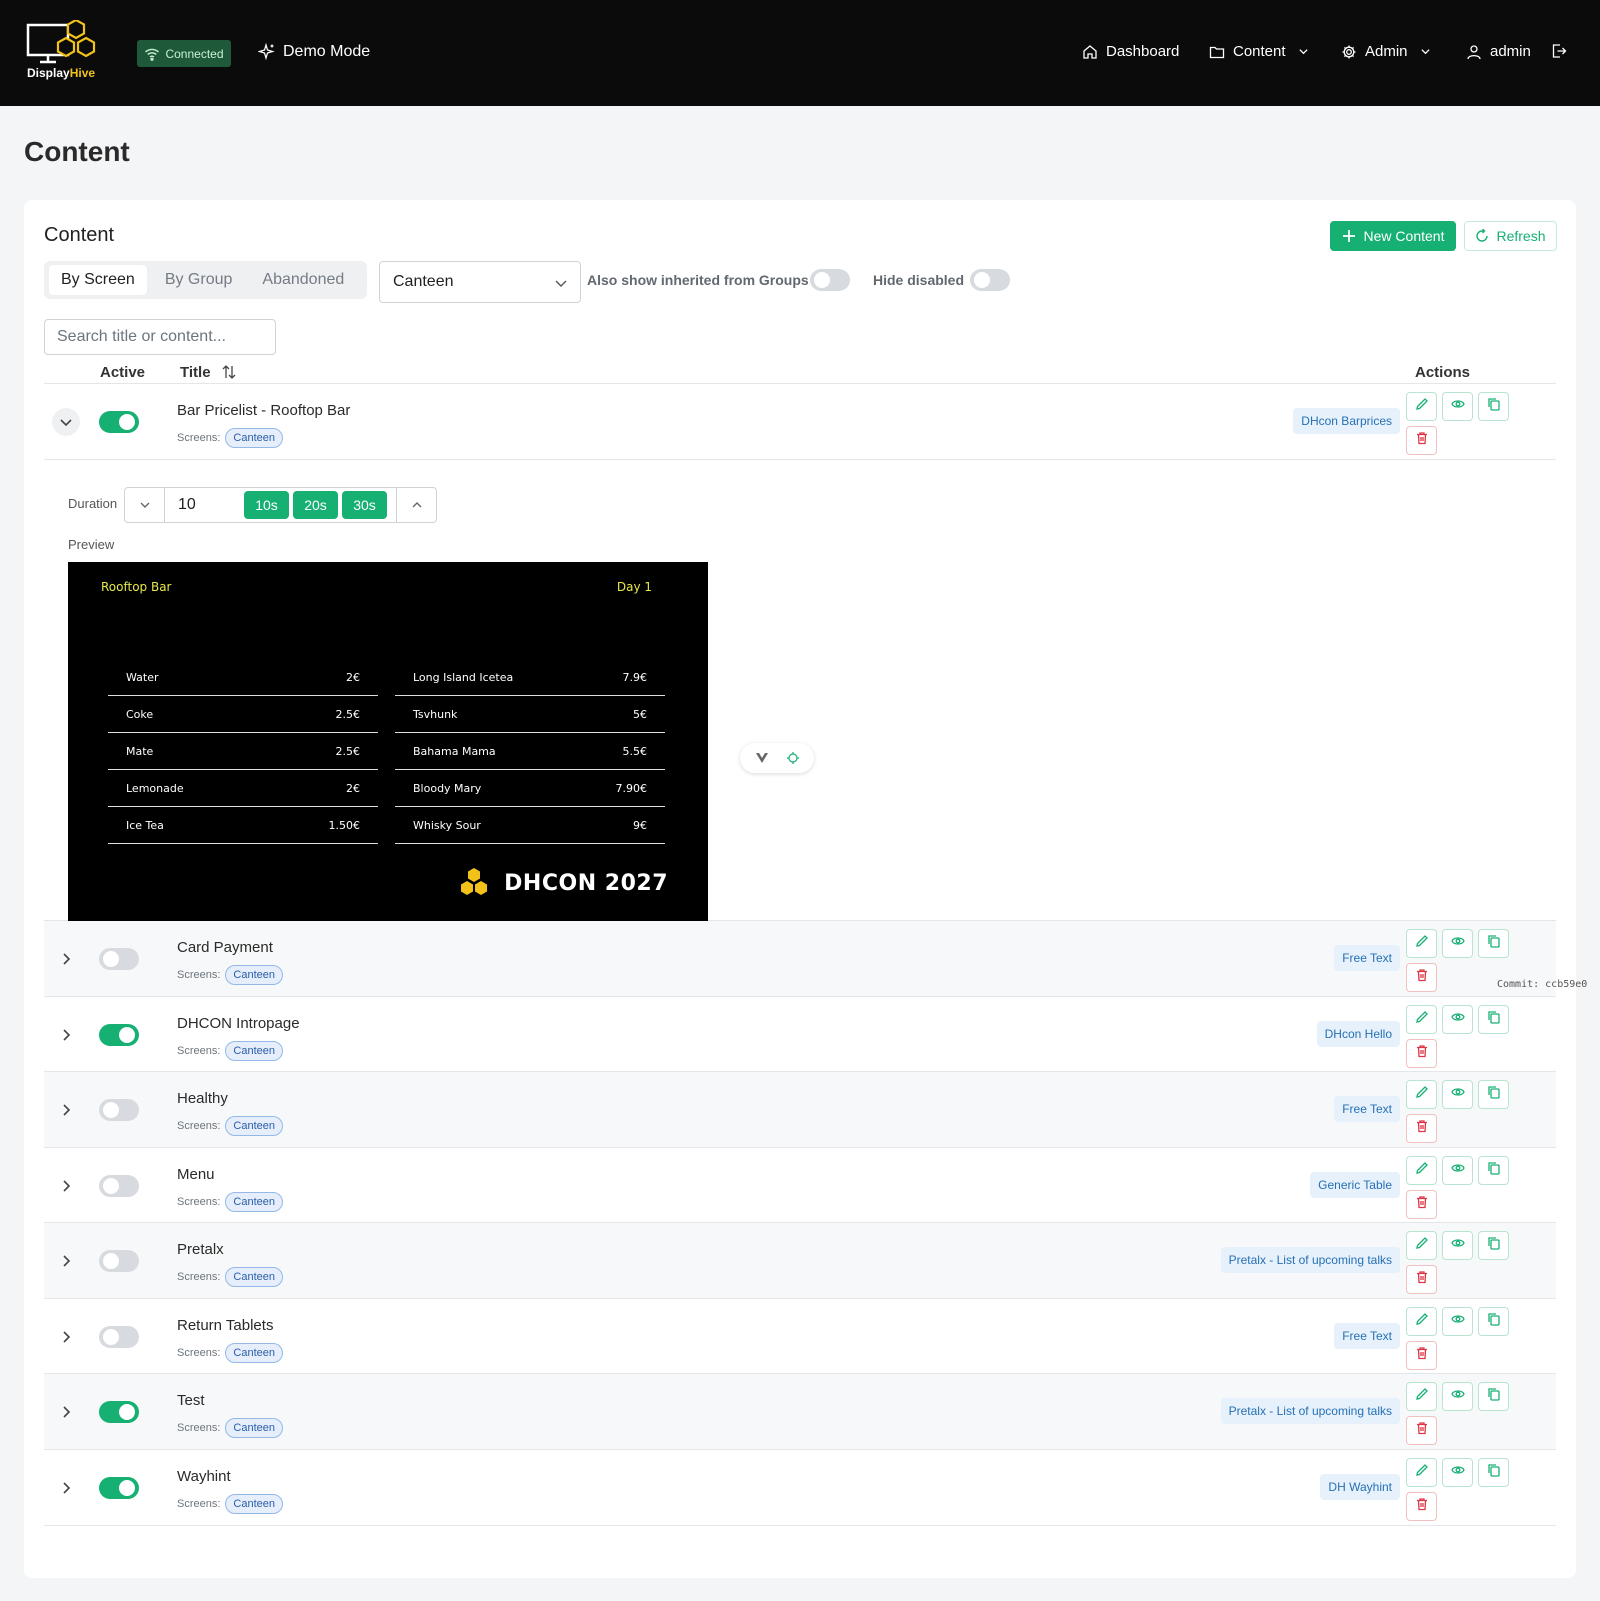 This screenshot has width=1600, height=1601. What do you see at coordinates (196, 1174) in the screenshot?
I see `row-title: Menu` at bounding box center [196, 1174].